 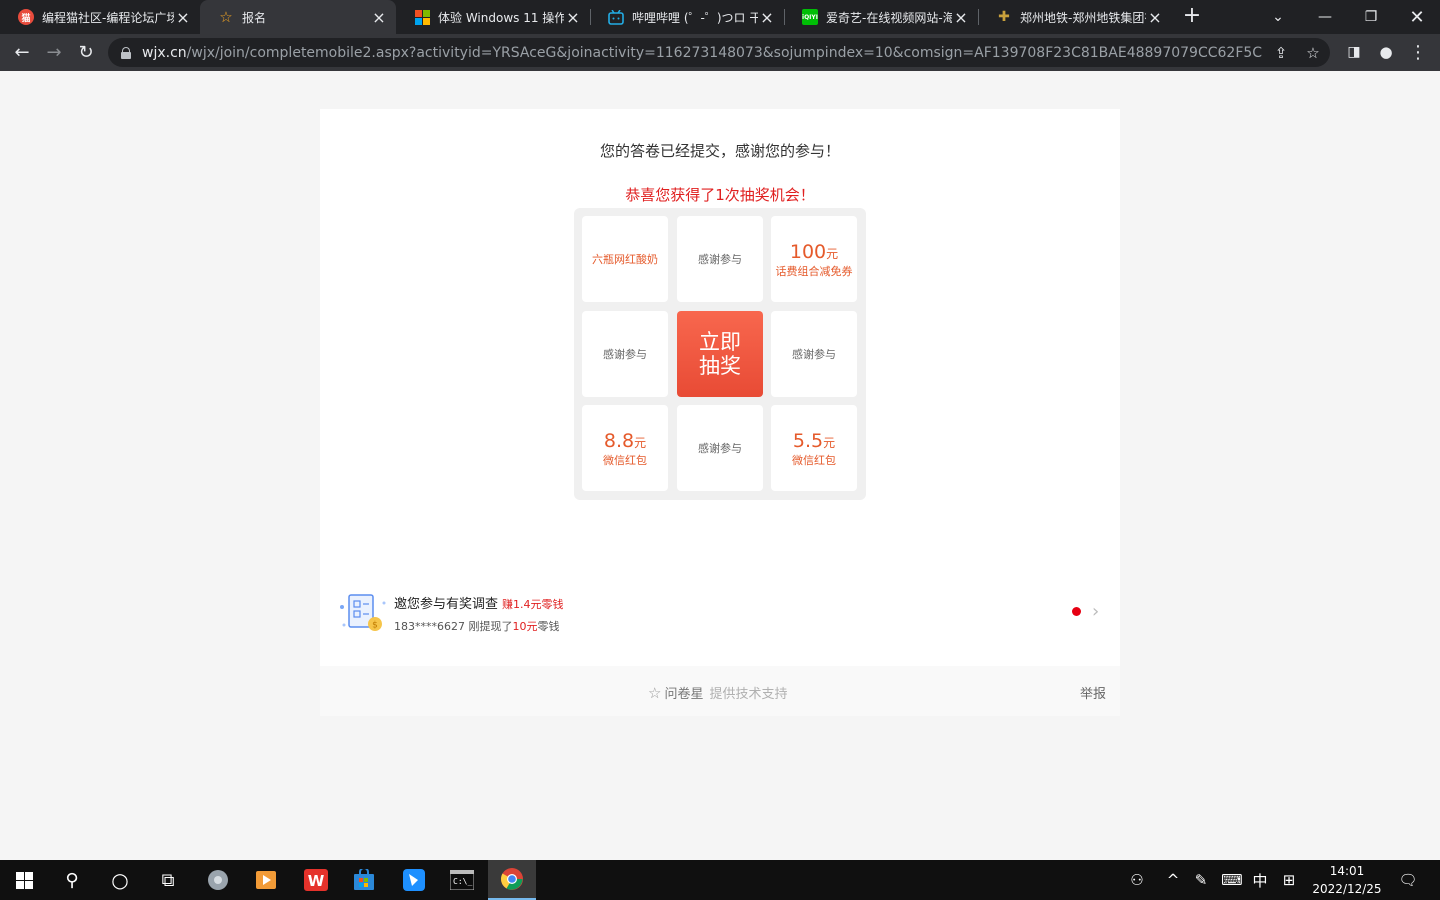 I want to click on tab-iqiyi: iQIYI 爱奇艺-在线视频网站-海量 ×, so click(x=881, y=17).